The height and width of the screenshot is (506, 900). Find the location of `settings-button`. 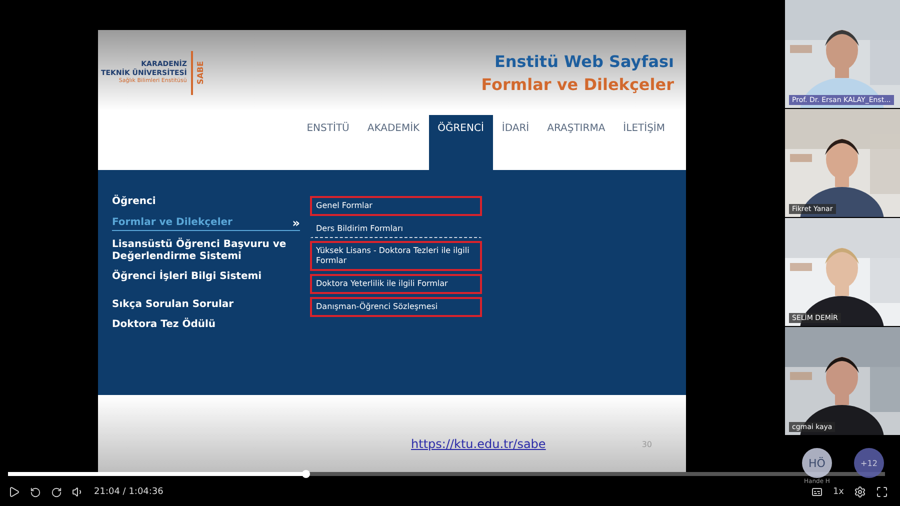

settings-button is located at coordinates (860, 492).